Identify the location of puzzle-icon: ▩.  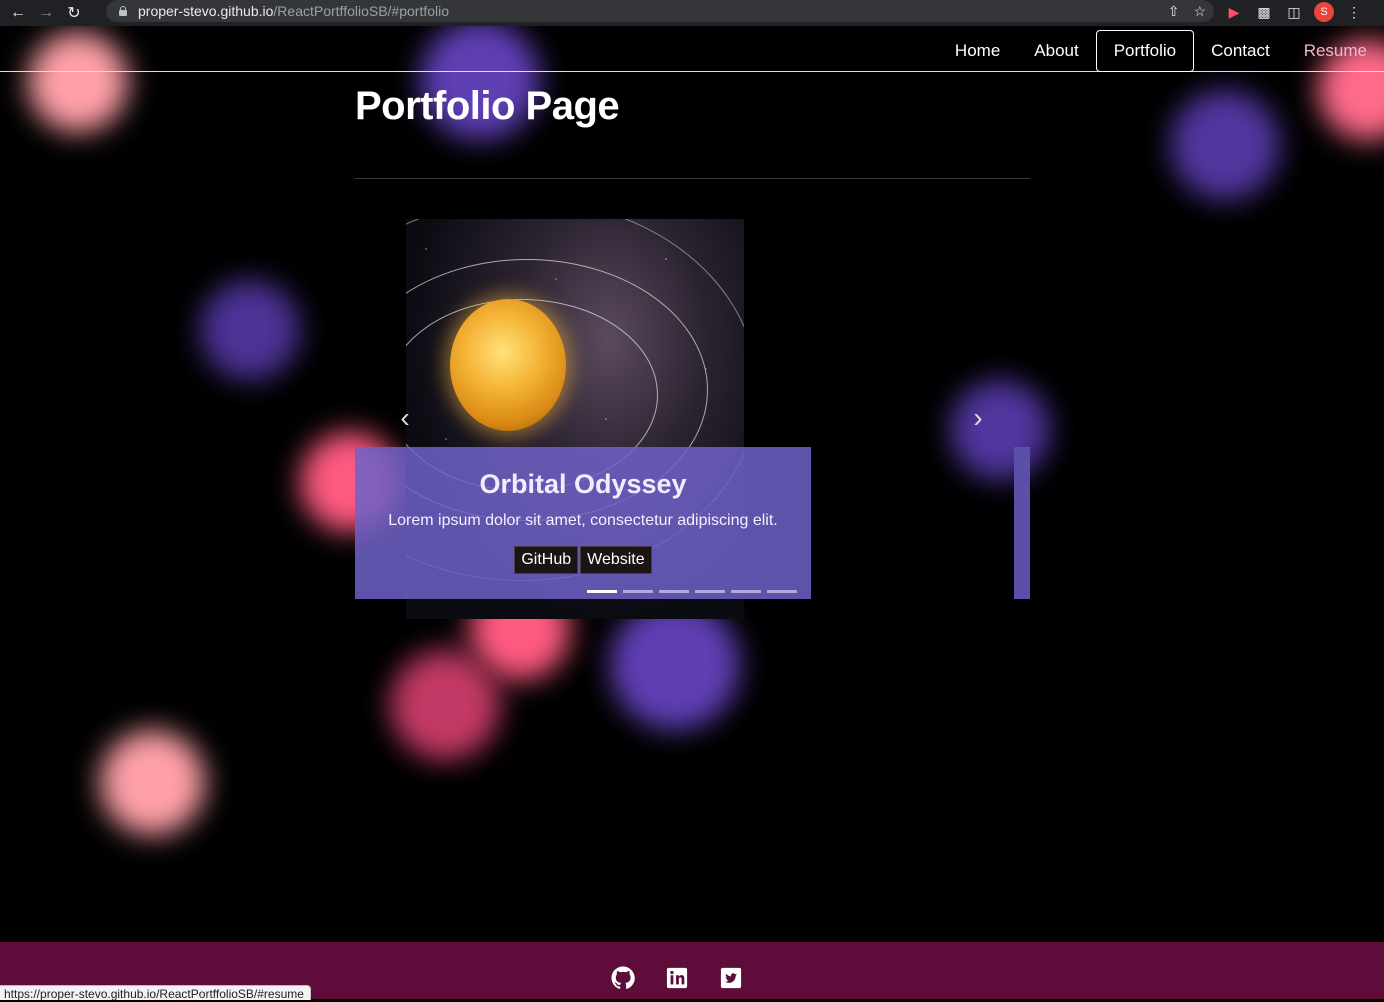
(1264, 12).